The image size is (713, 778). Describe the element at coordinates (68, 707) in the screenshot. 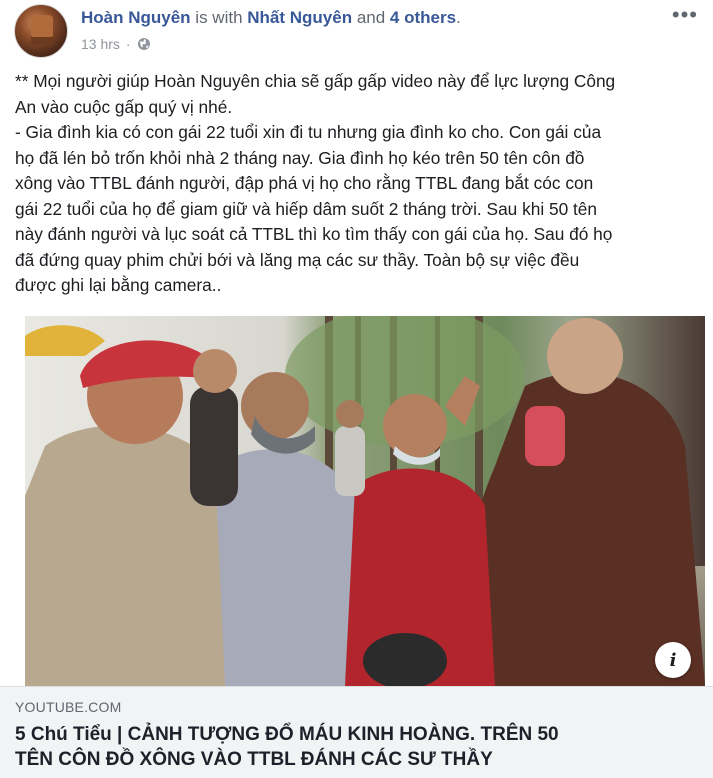

I see `link-domain: YOUTUBE.COM` at that location.